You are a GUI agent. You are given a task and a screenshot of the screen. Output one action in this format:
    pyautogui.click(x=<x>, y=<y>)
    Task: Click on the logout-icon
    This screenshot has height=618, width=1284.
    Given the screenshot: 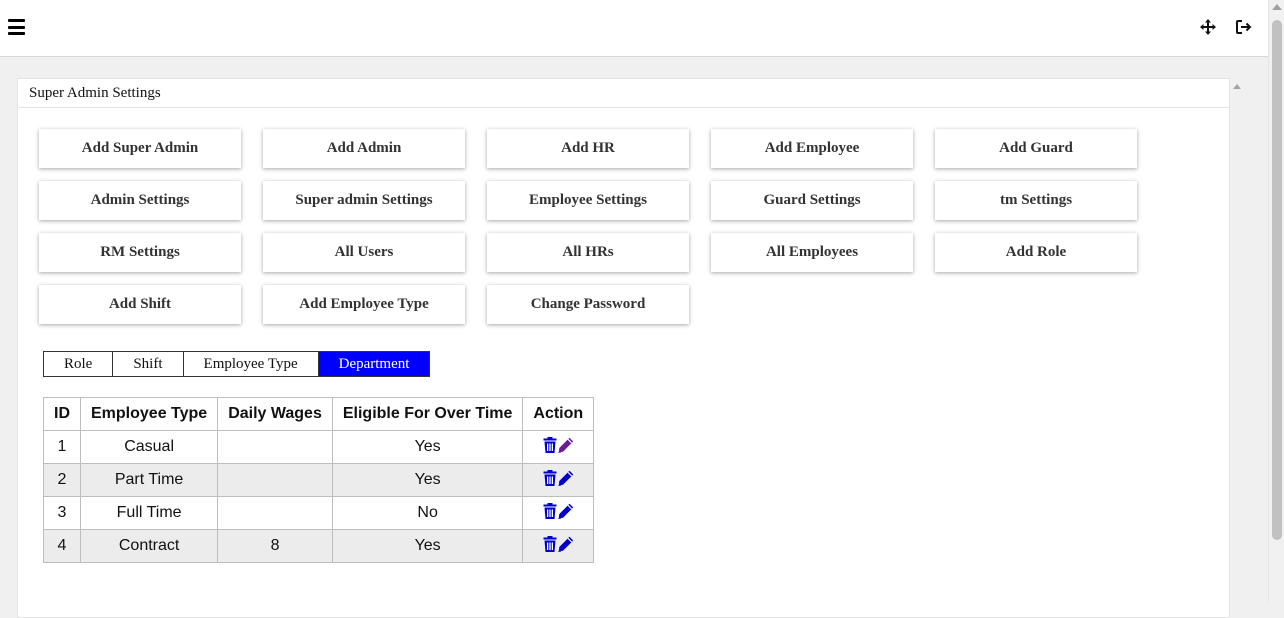 What is the action you would take?
    pyautogui.click(x=1244, y=27)
    